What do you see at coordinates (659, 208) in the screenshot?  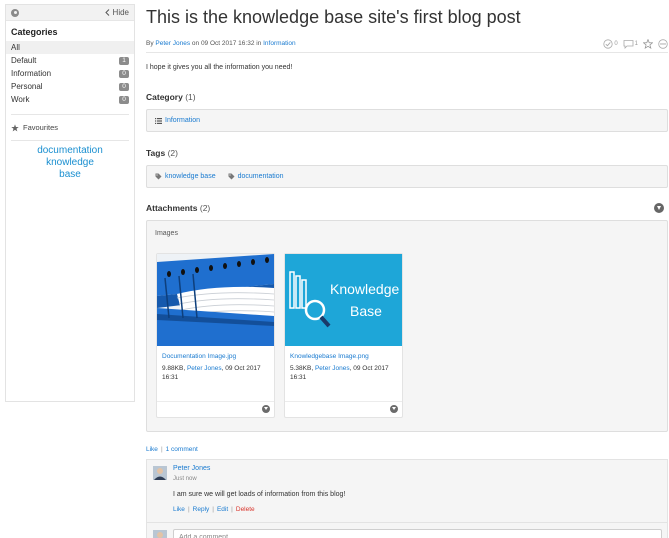 I see `download-all-icon` at bounding box center [659, 208].